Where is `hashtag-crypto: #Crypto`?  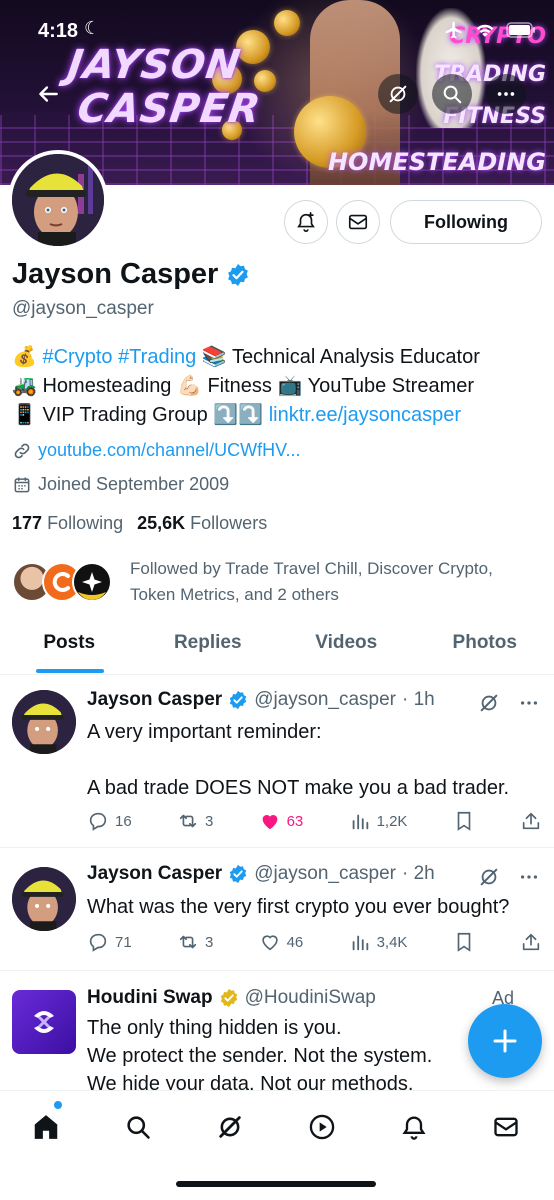
hashtag-crypto: #Crypto is located at coordinates (77, 357).